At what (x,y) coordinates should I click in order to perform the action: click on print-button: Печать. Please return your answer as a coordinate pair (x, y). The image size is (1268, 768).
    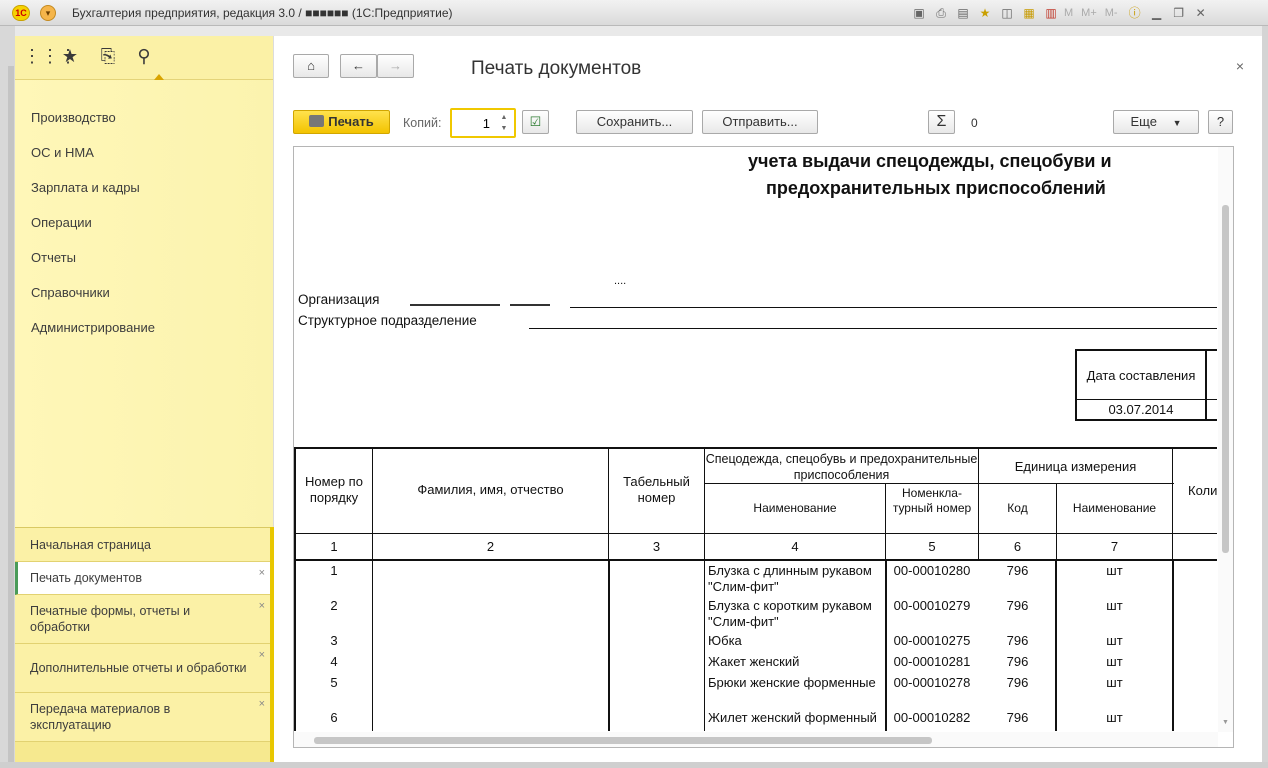
    Looking at the image, I should click on (341, 122).